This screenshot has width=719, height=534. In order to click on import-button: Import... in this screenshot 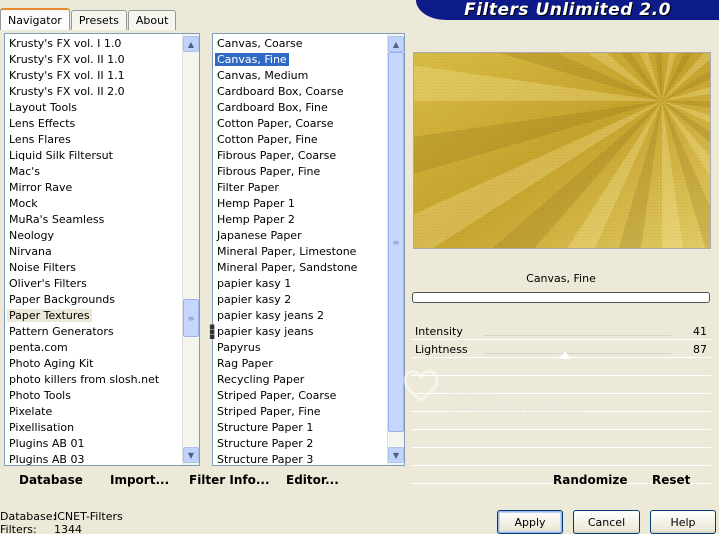, I will do `click(139, 480)`.